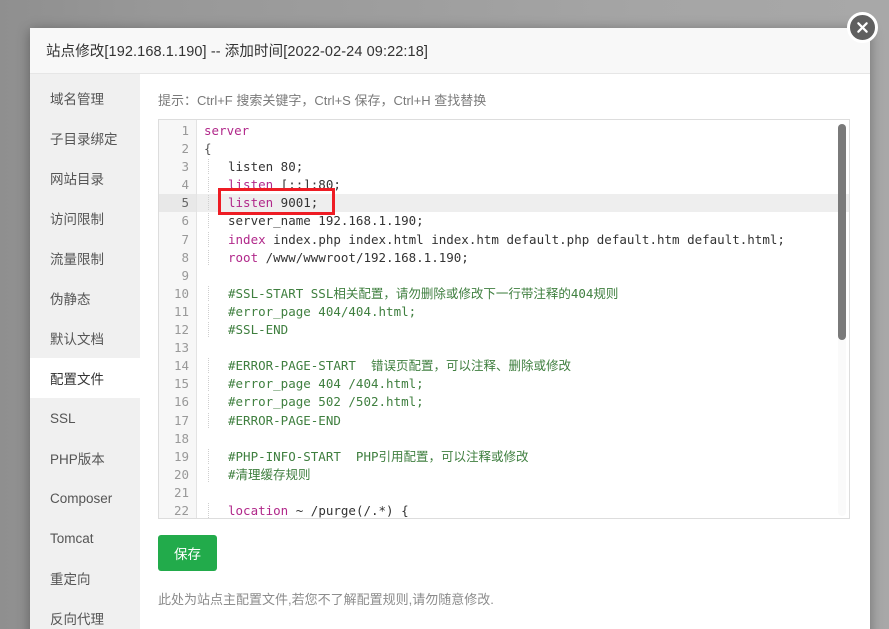  I want to click on indent-guide: #SSL-END, so click(248, 330).